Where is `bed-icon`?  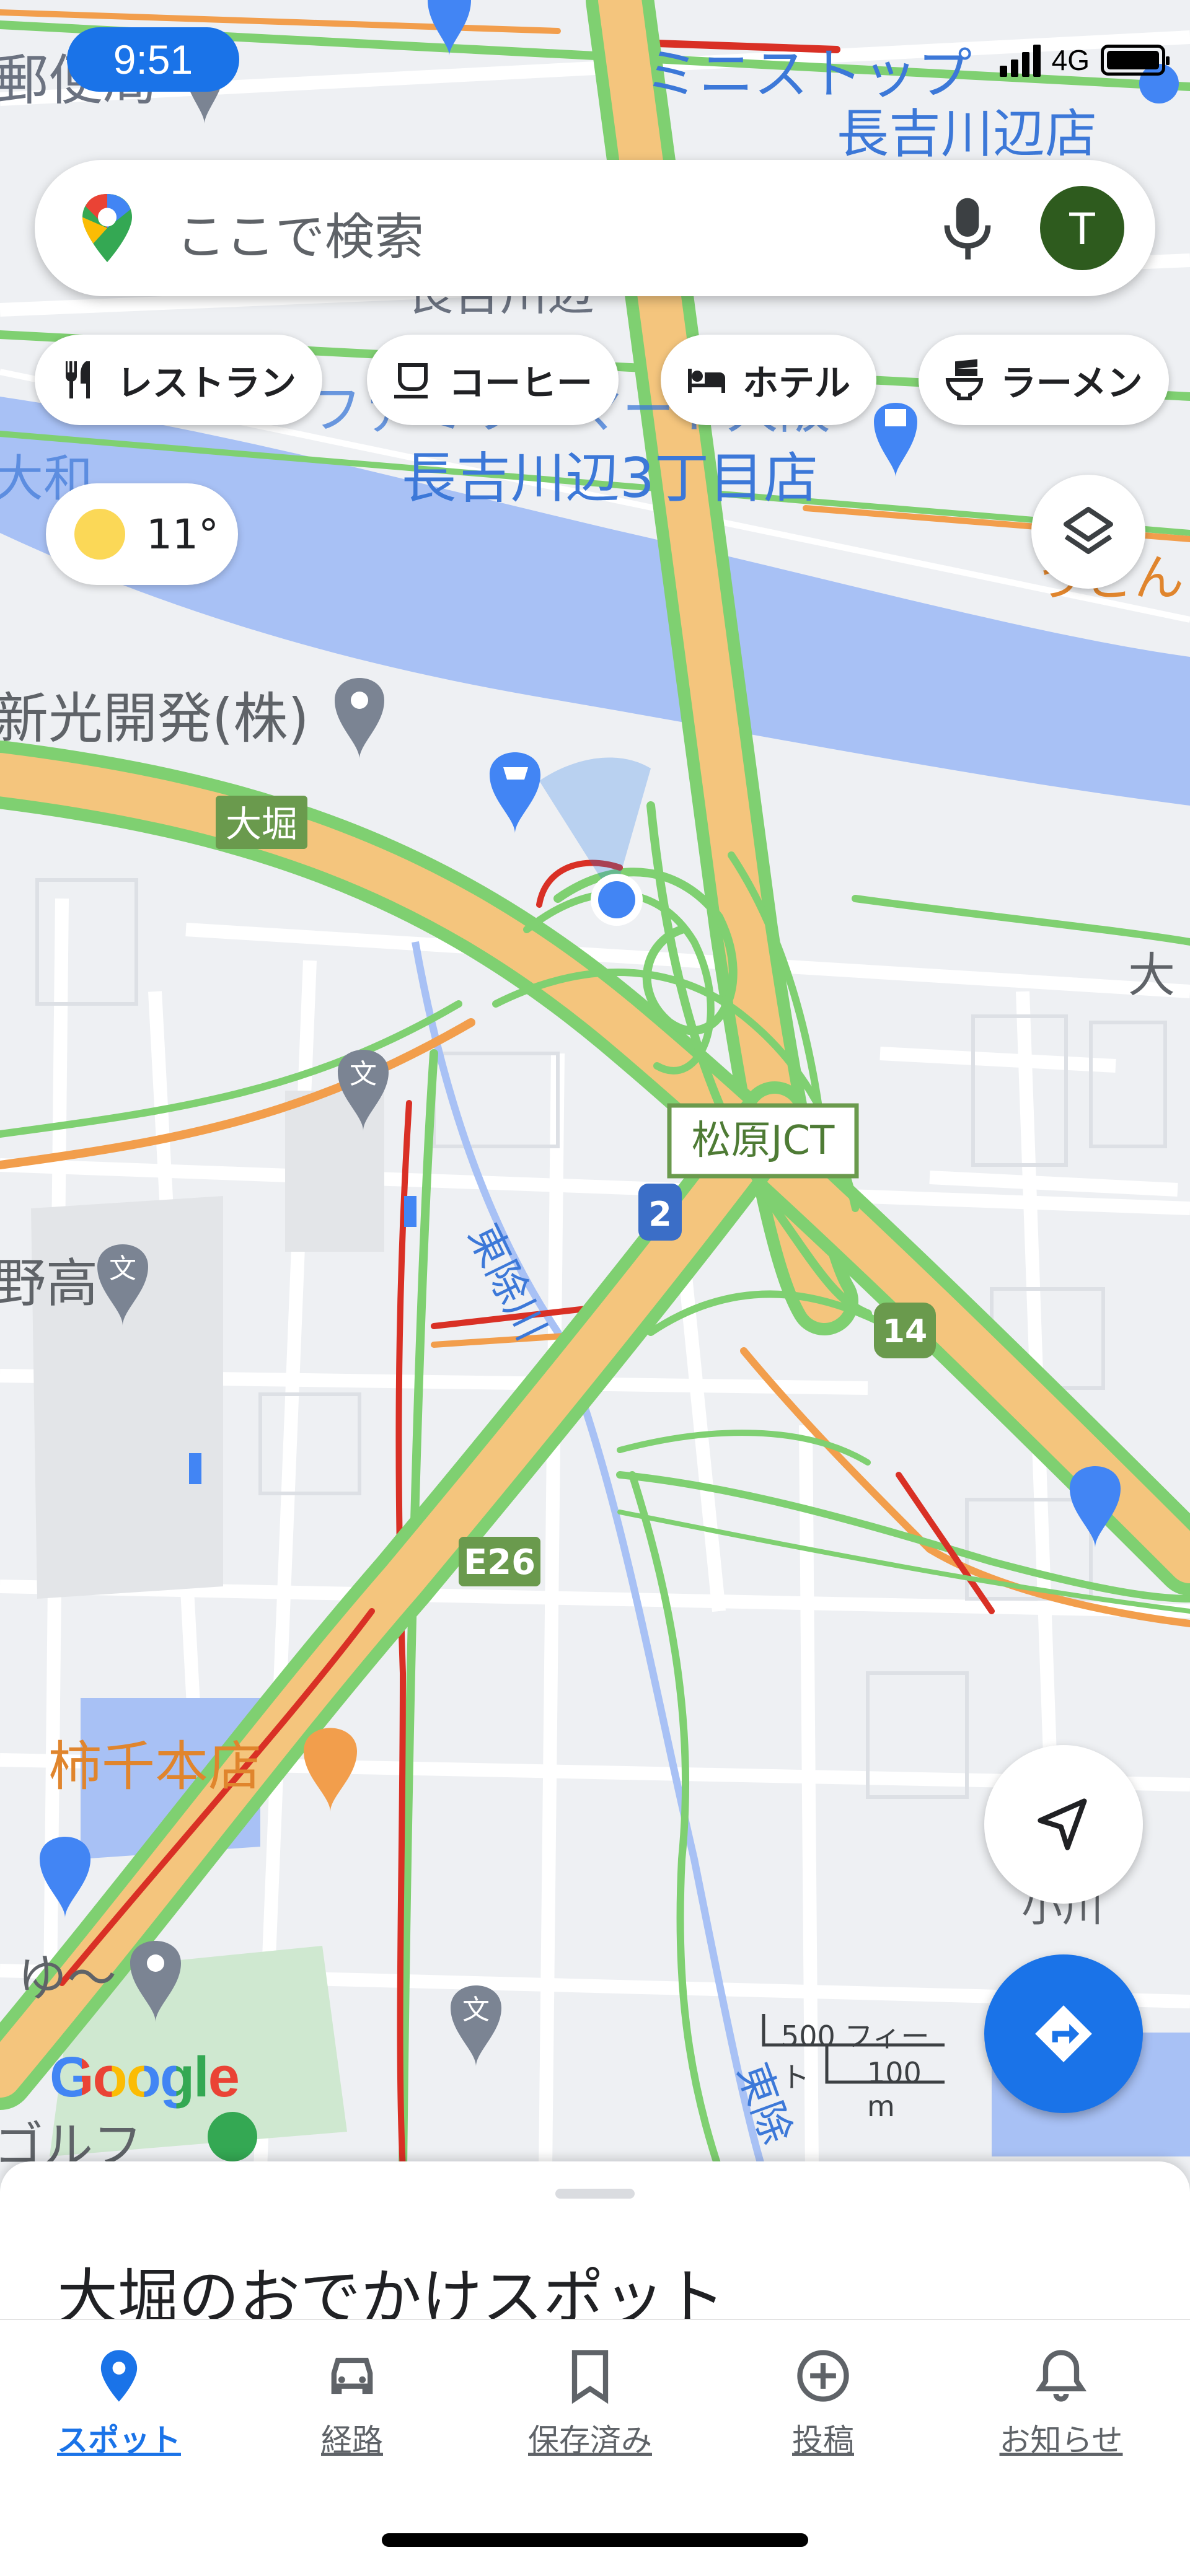 bed-icon is located at coordinates (706, 381).